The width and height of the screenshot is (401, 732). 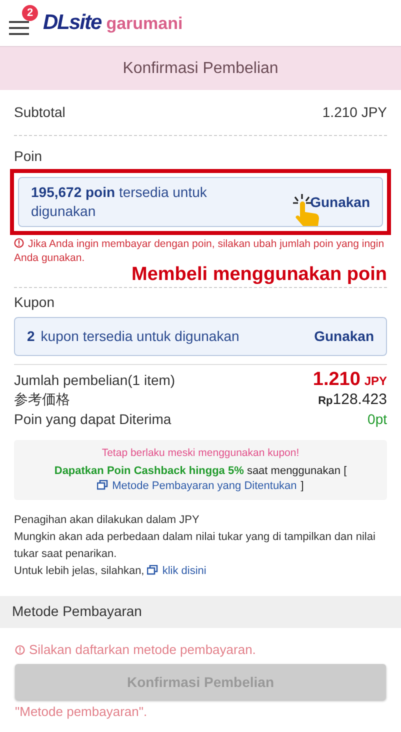 What do you see at coordinates (352, 400) in the screenshot?
I see `reference-price: Rp128.423` at bounding box center [352, 400].